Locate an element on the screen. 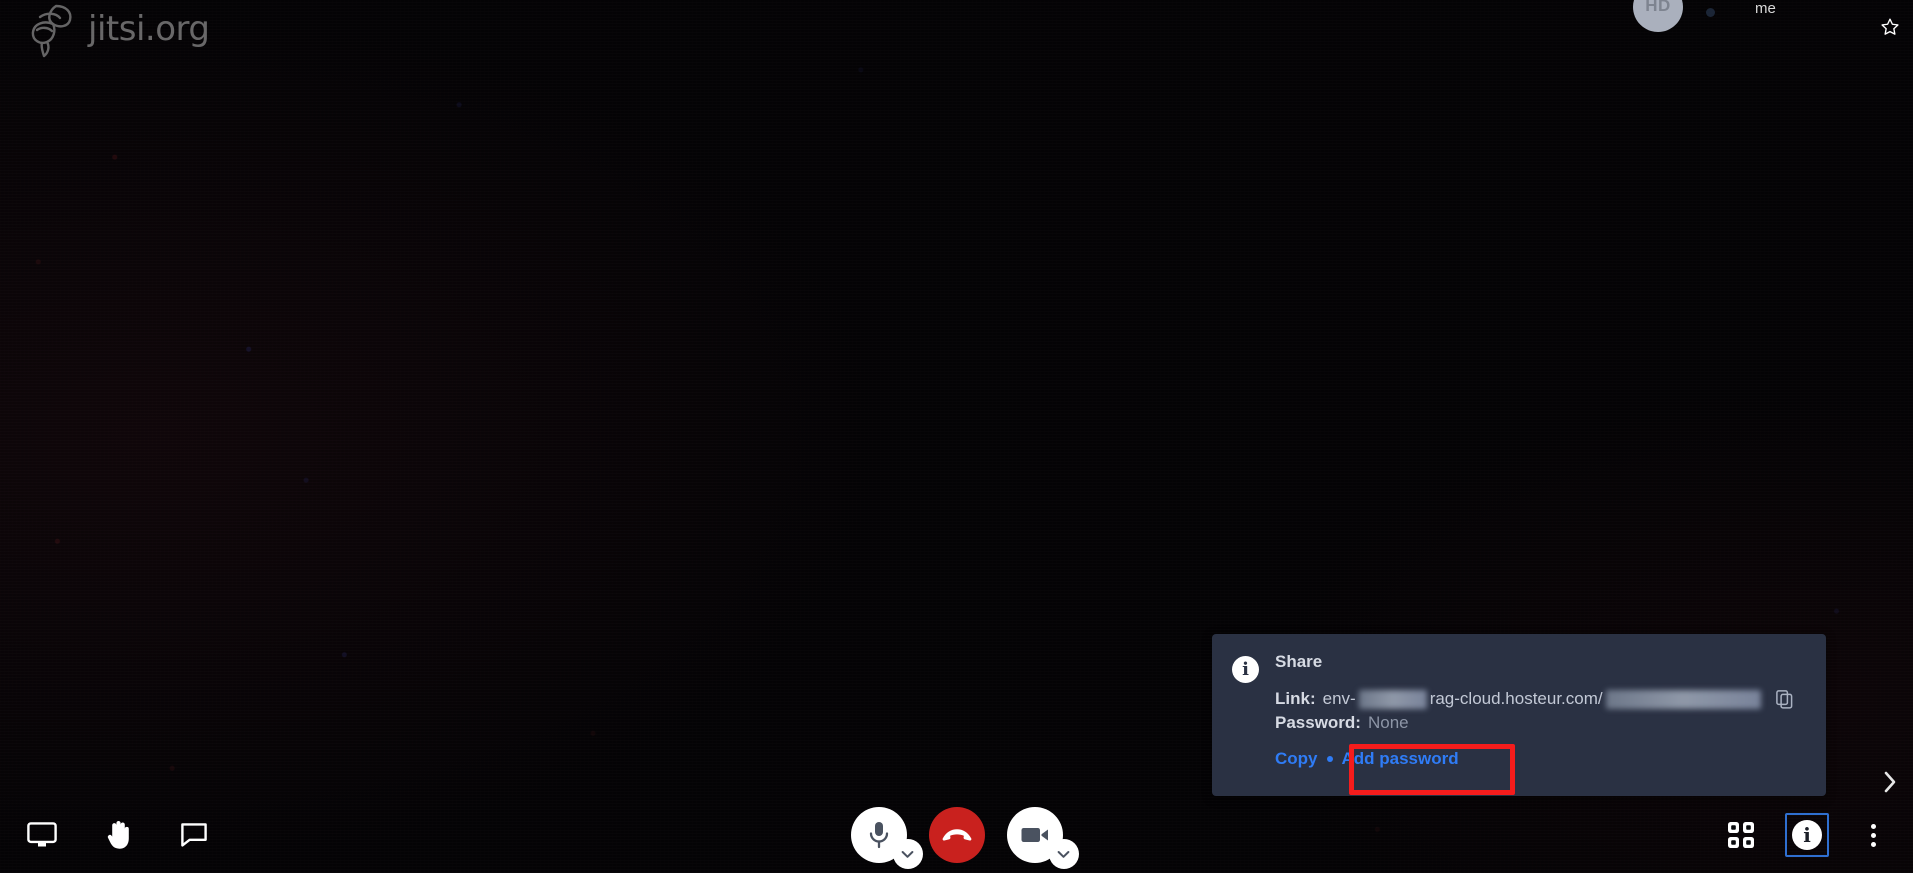  password-value: None is located at coordinates (1388, 722).